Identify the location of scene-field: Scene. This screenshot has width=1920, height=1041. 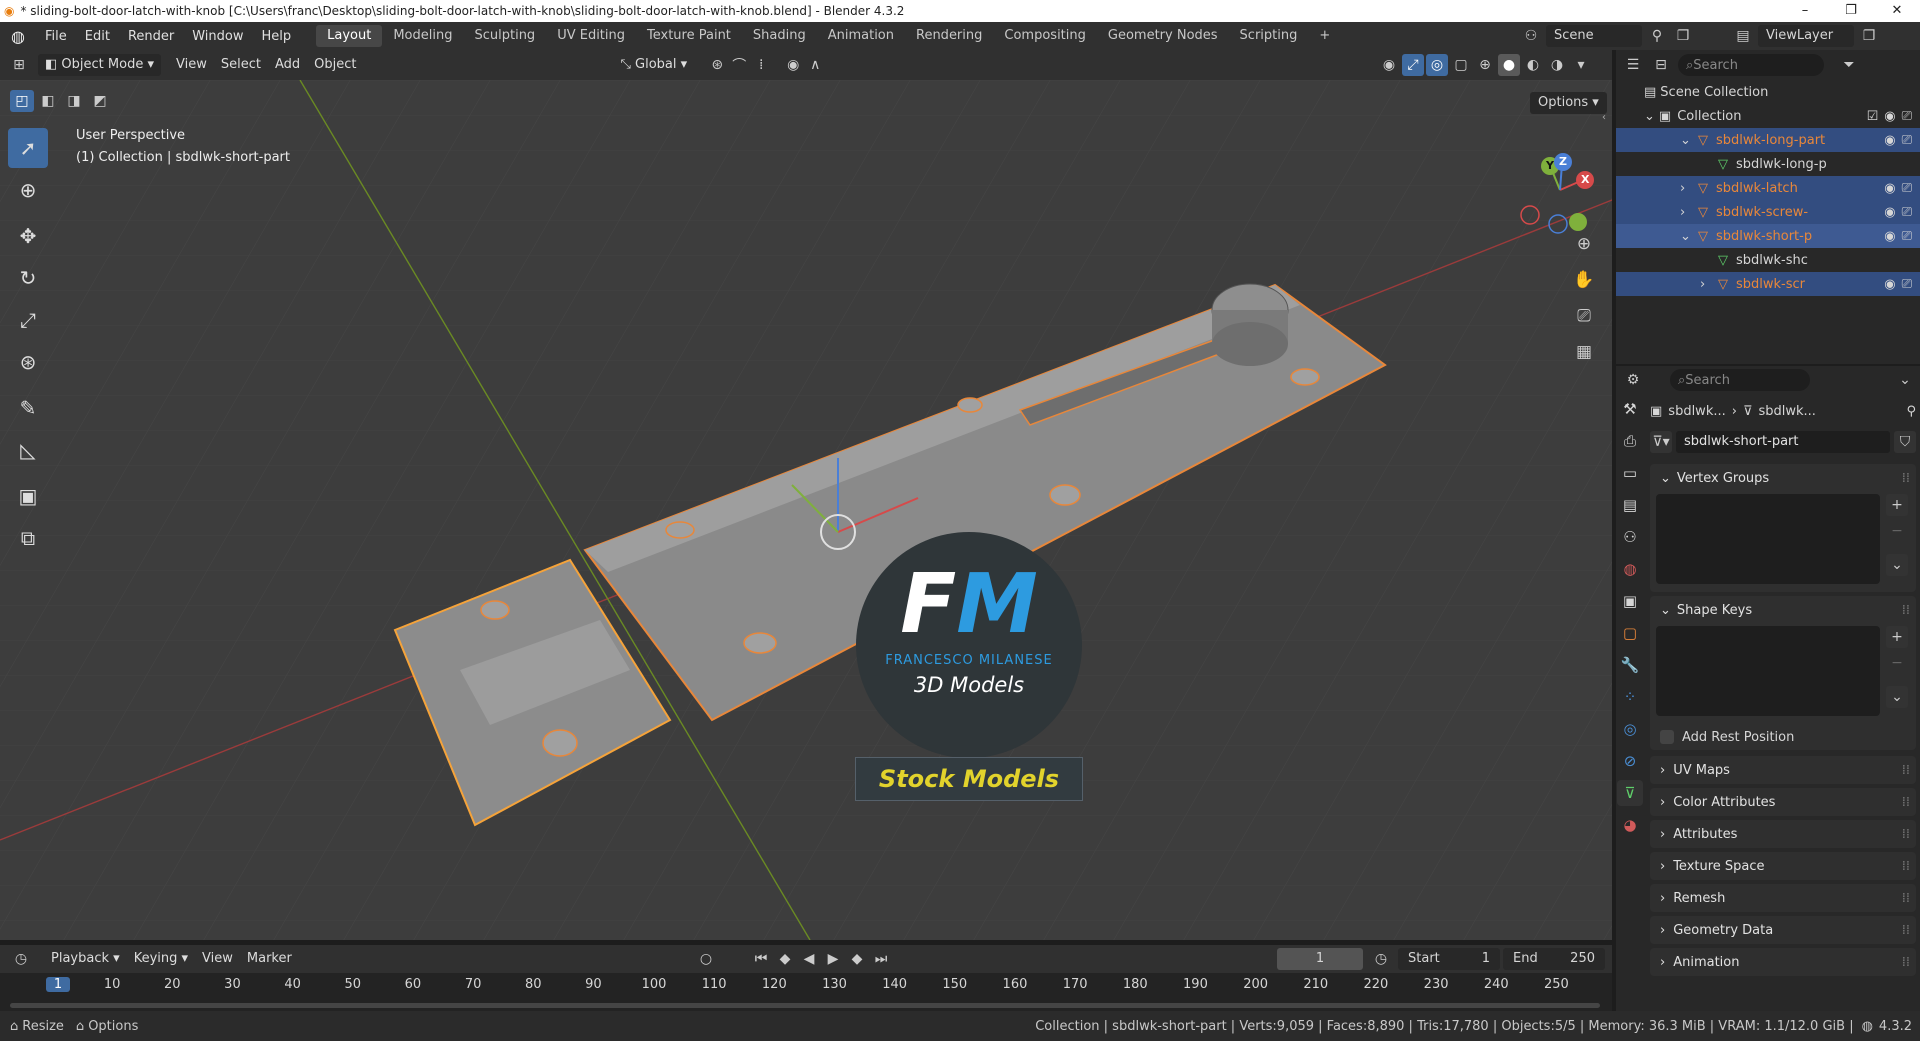
(1594, 36).